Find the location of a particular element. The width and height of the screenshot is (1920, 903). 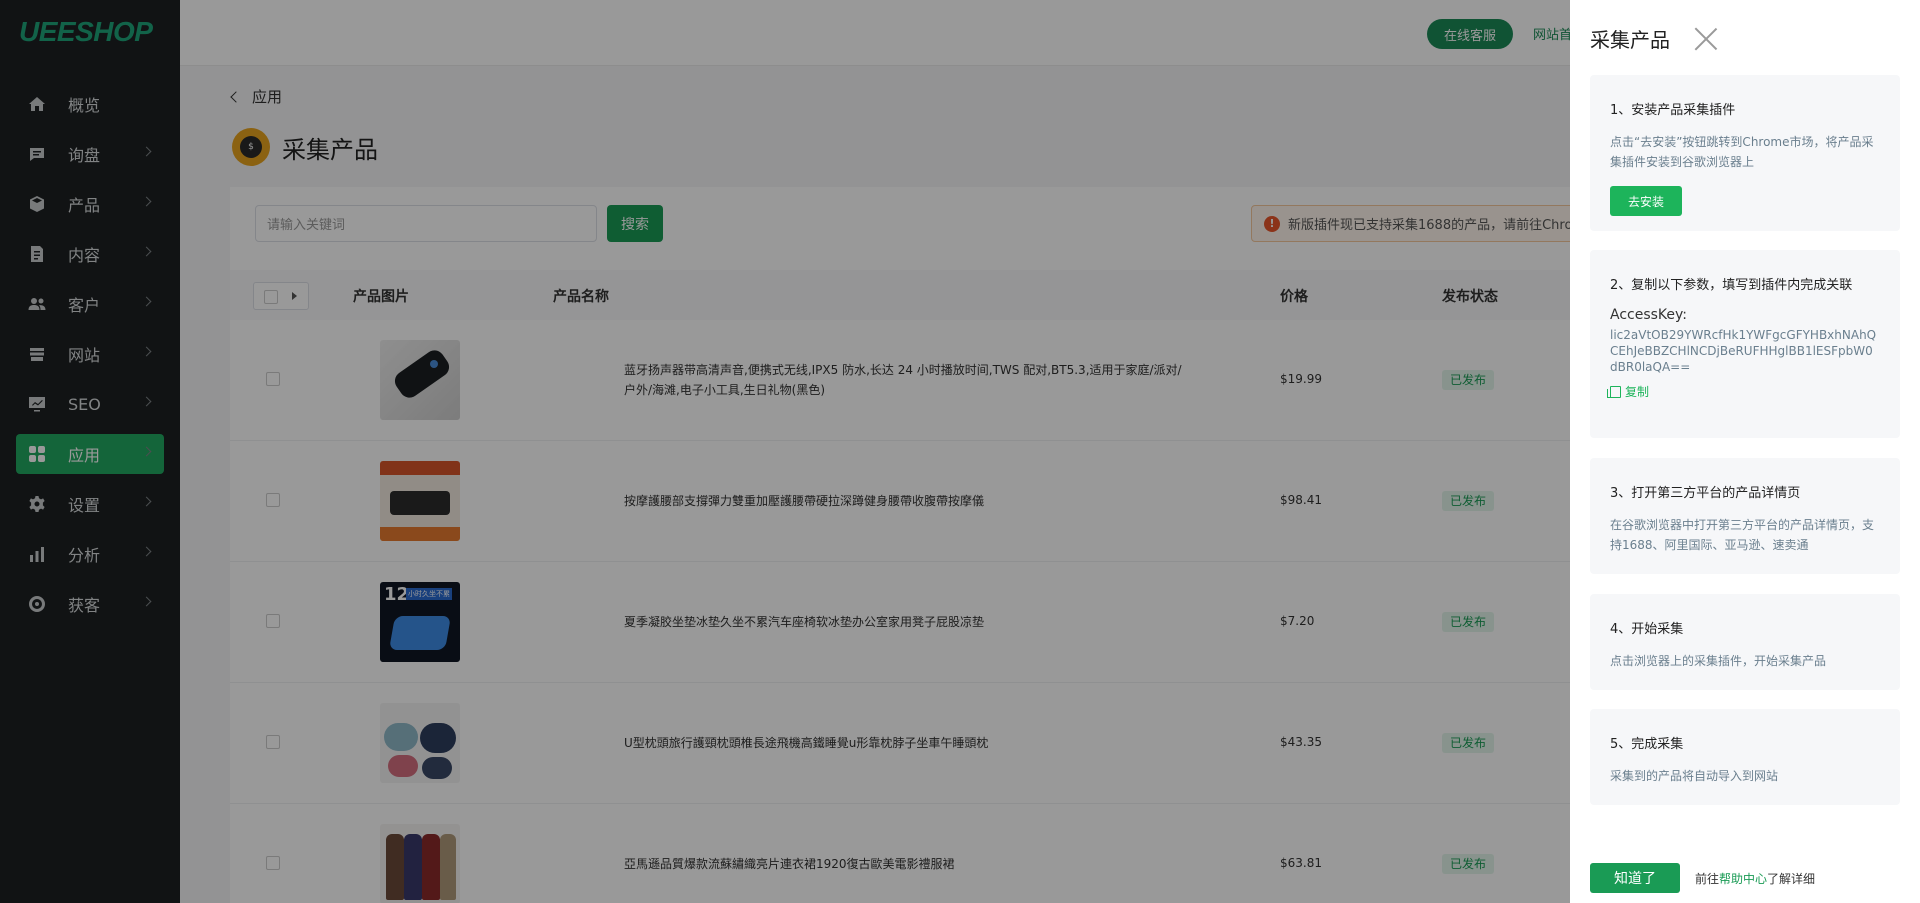

step-title: 4、开始采集 is located at coordinates (1647, 629).